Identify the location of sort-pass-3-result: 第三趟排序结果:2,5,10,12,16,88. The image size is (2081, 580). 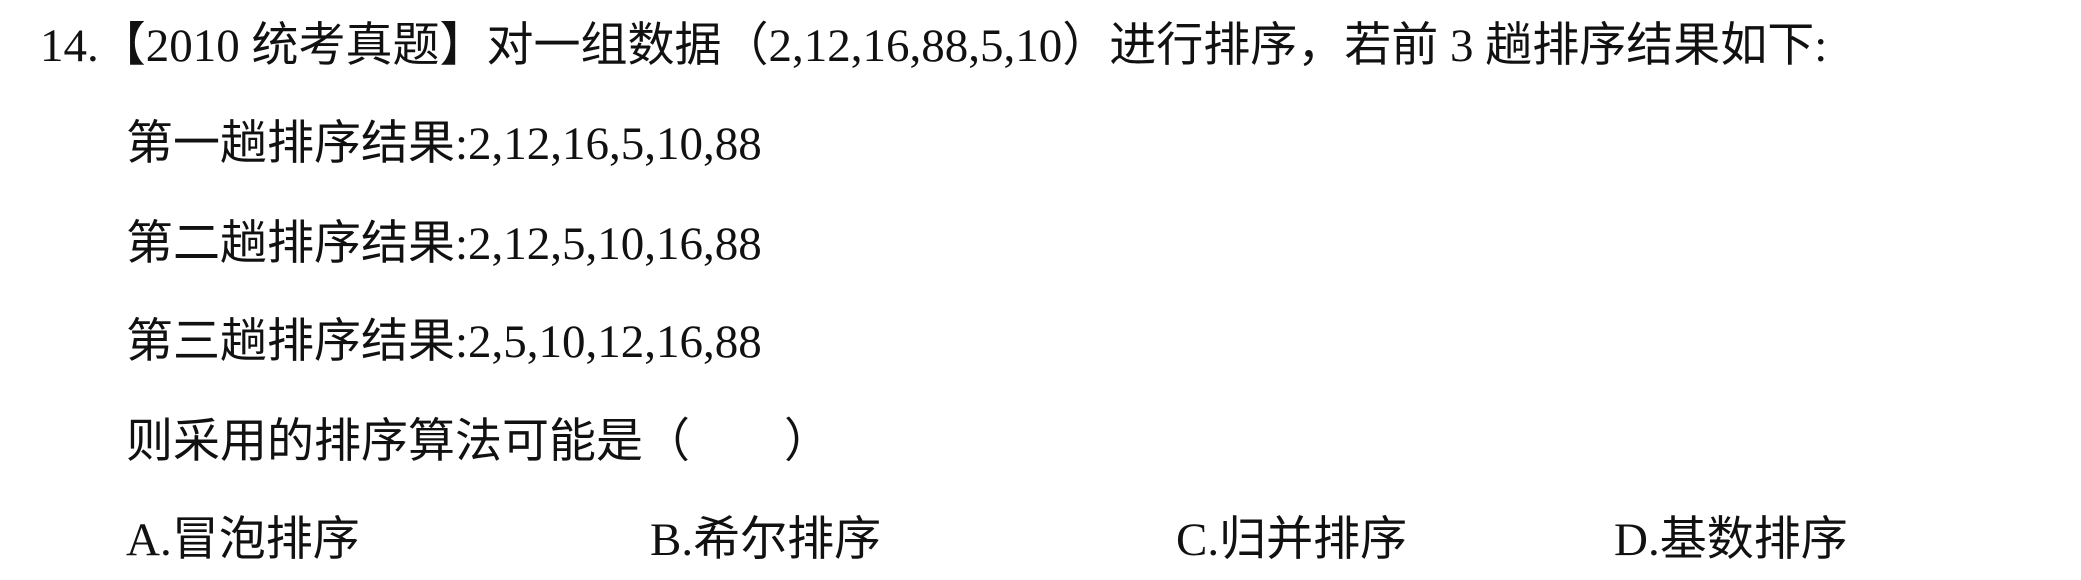
(444, 342).